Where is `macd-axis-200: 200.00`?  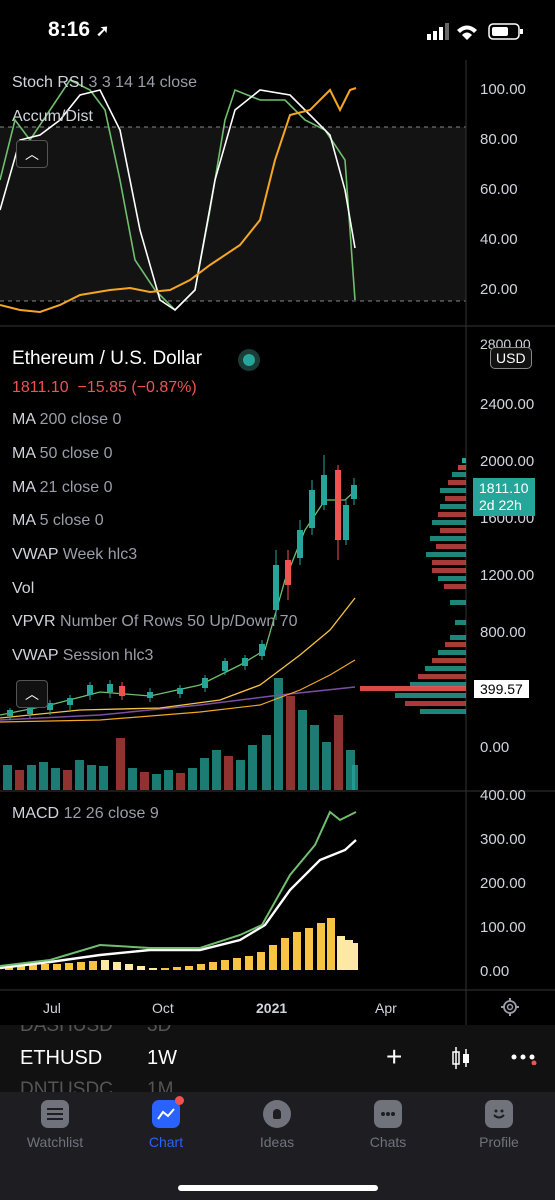 macd-axis-200: 200.00 is located at coordinates (503, 883).